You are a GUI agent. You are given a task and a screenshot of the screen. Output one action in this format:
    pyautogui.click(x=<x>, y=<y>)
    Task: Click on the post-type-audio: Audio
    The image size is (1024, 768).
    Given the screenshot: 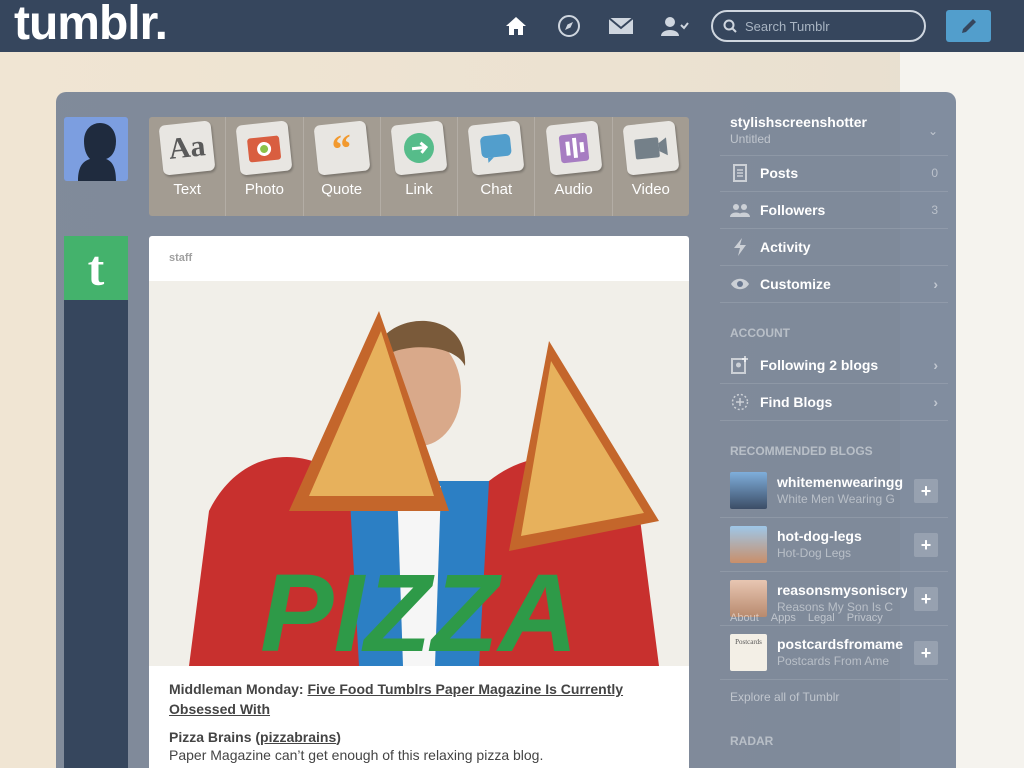 What is the action you would take?
    pyautogui.click(x=574, y=166)
    